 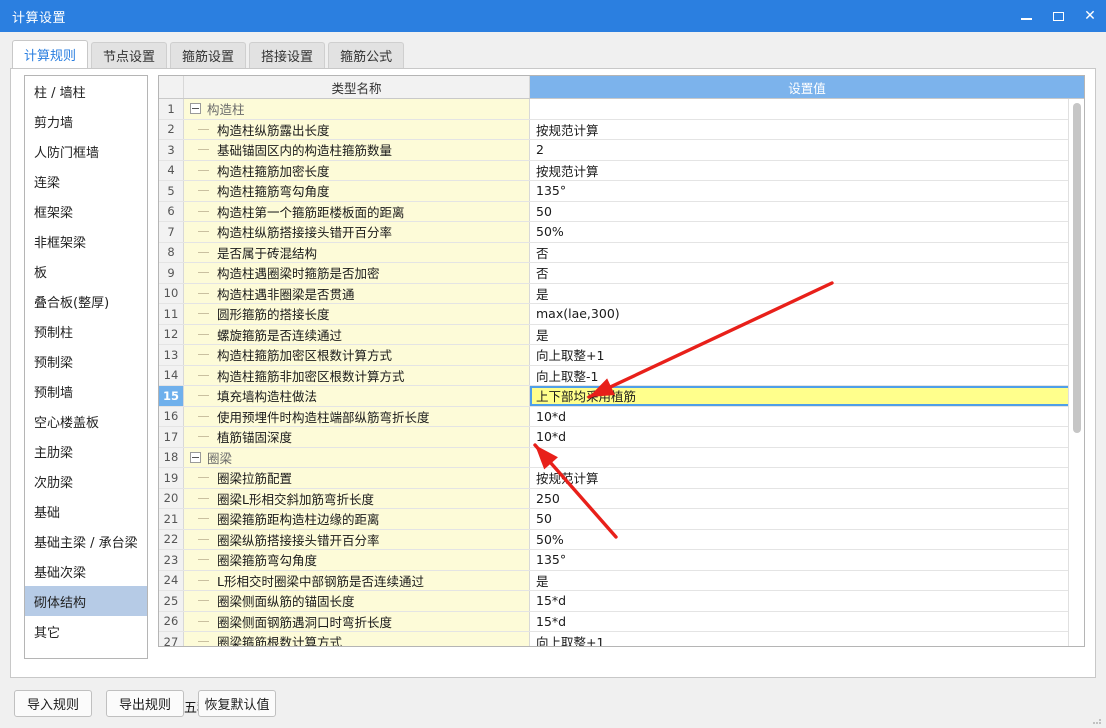 What do you see at coordinates (357, 109) in the screenshot?
I see `row-type-name-cell: 构造柱` at bounding box center [357, 109].